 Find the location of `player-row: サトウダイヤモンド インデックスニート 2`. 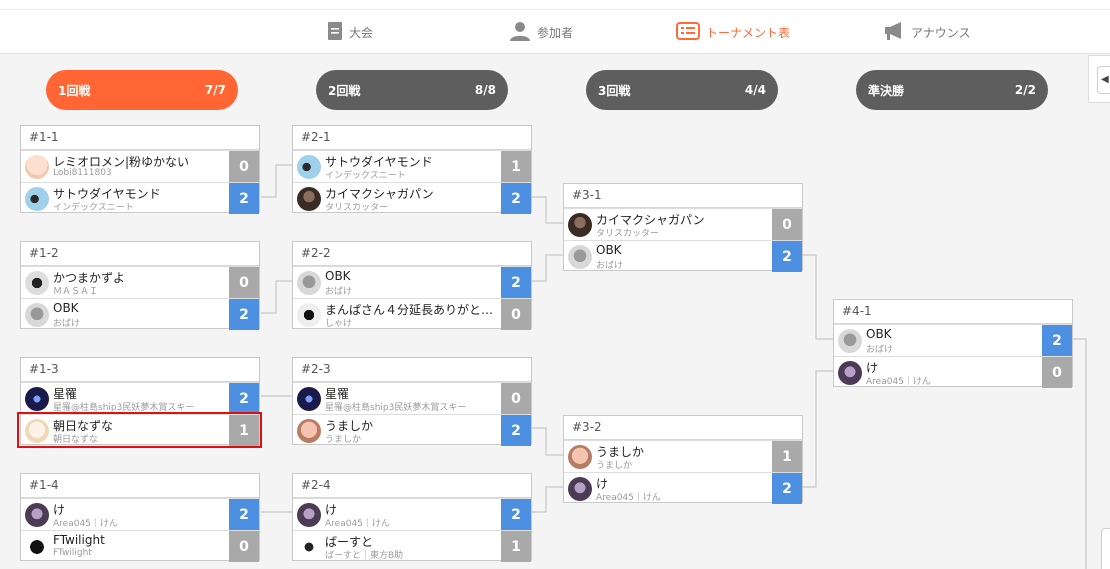

player-row: サトウダイヤモンド インデックスニート 2 is located at coordinates (140, 198).